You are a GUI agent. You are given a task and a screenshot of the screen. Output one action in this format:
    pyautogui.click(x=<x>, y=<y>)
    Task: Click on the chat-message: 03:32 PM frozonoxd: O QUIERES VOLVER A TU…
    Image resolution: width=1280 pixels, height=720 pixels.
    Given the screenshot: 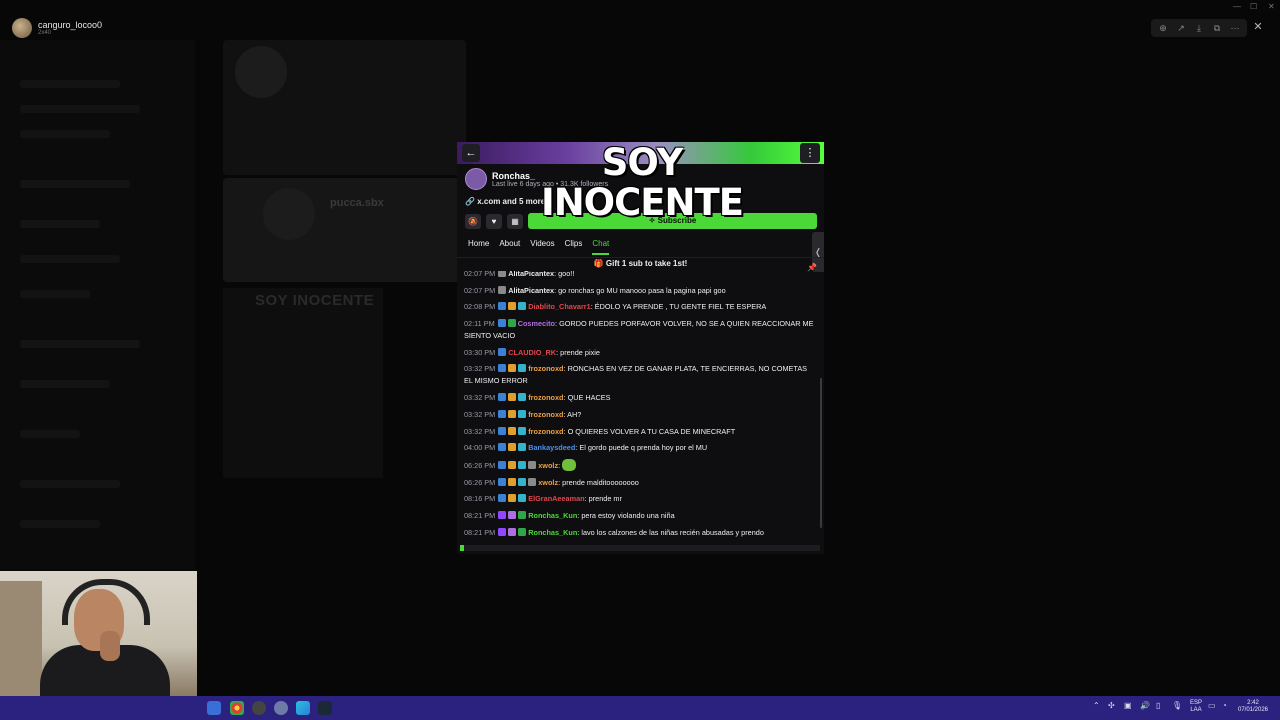 What is the action you would take?
    pyautogui.click(x=640, y=432)
    